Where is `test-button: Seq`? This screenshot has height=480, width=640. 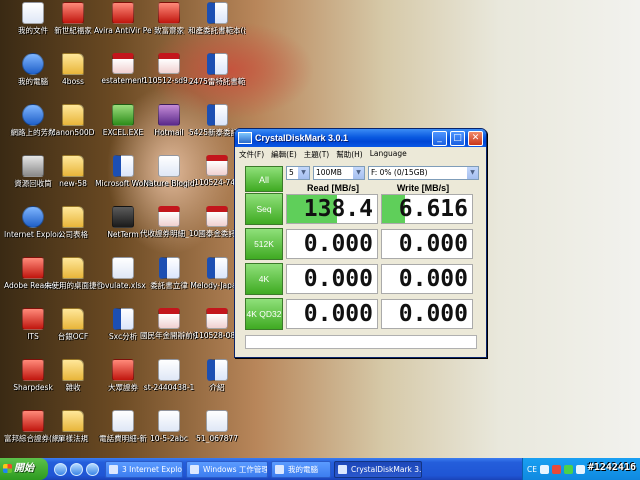 test-button: Seq is located at coordinates (264, 209).